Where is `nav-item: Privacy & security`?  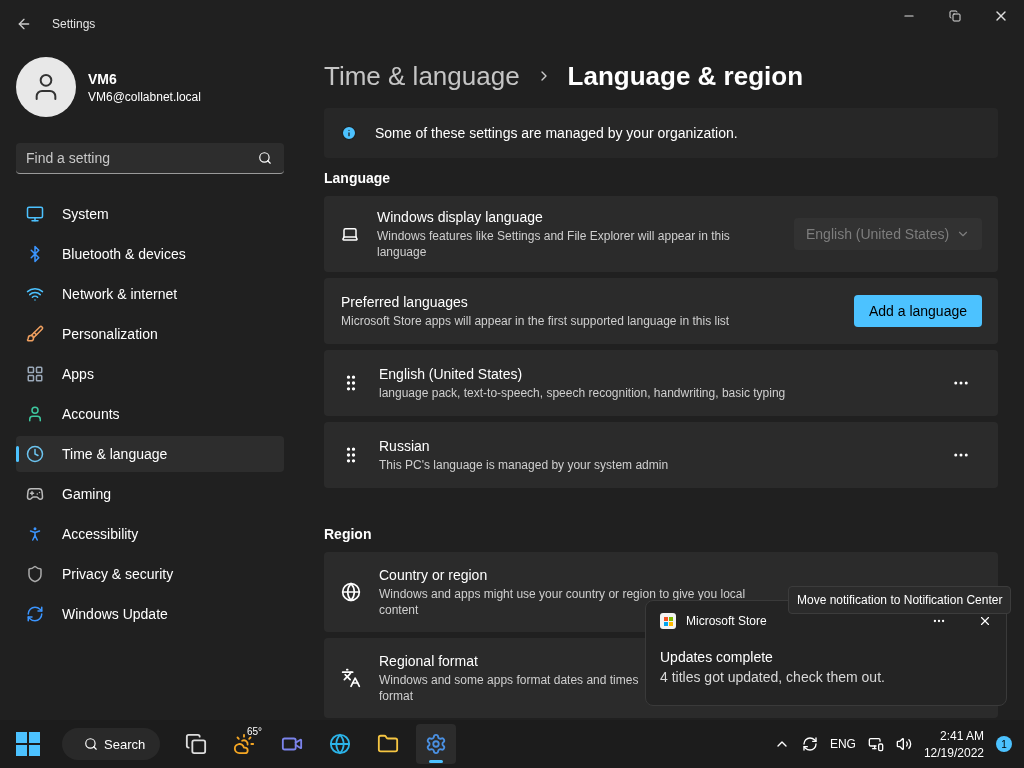 nav-item: Privacy & security is located at coordinates (150, 574).